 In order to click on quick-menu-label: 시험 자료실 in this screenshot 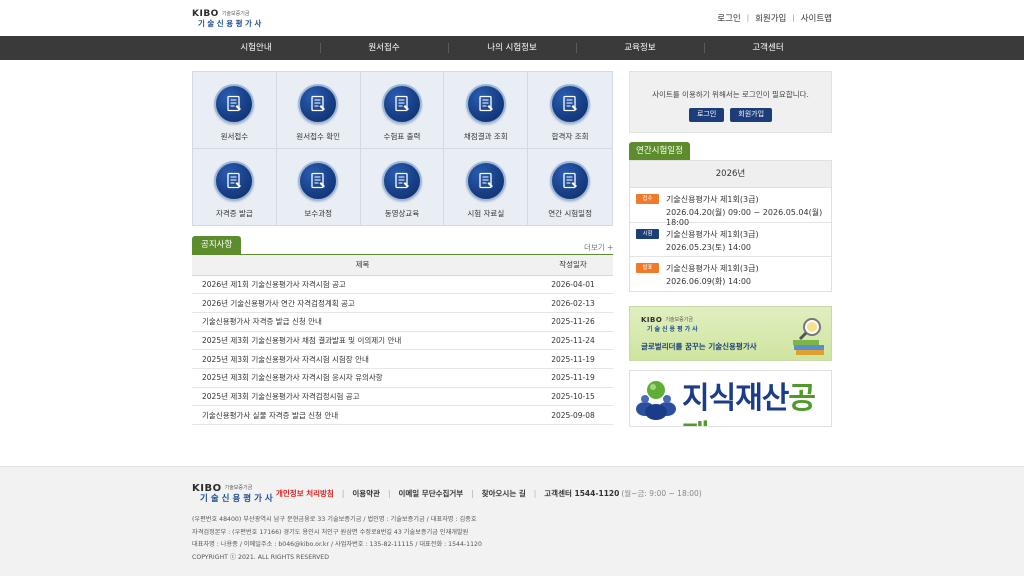, I will do `click(486, 213)`.